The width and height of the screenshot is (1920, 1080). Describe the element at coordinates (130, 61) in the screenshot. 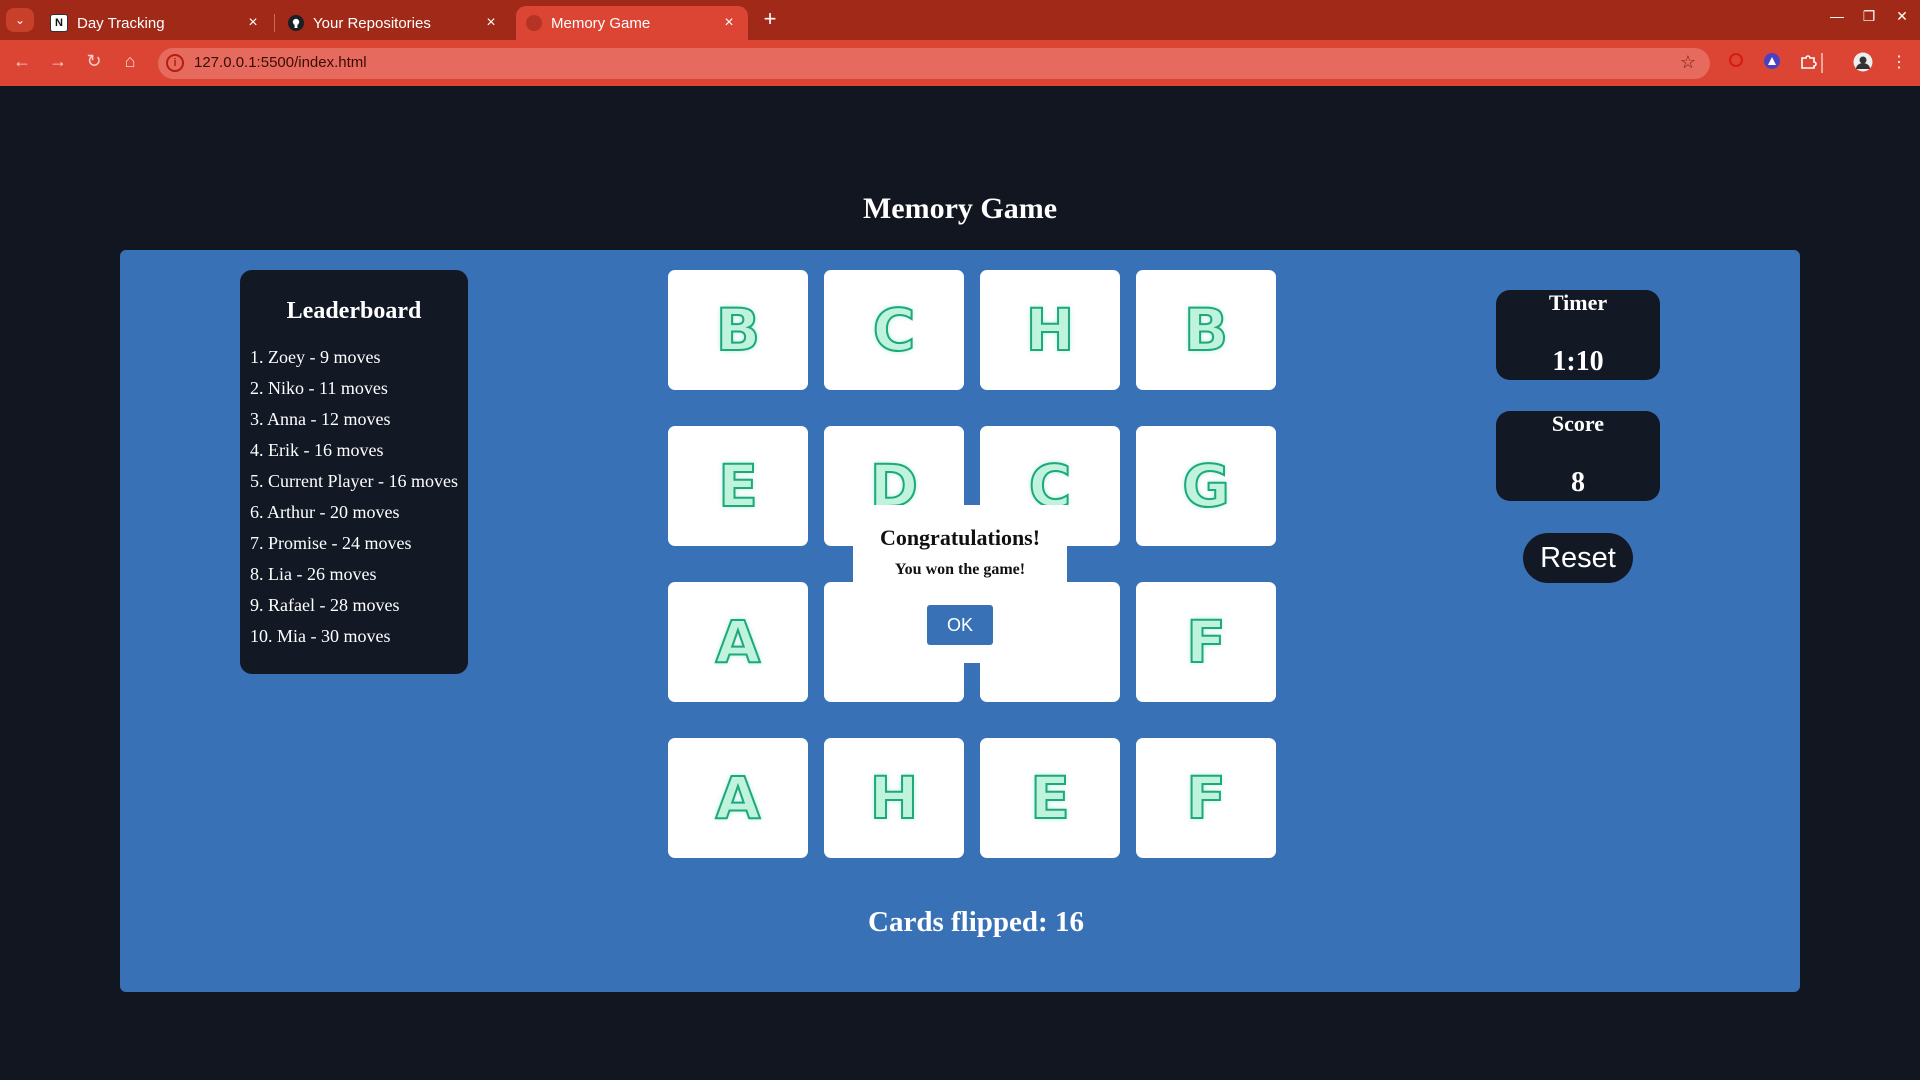

I see `home-icon: ⌂` at that location.